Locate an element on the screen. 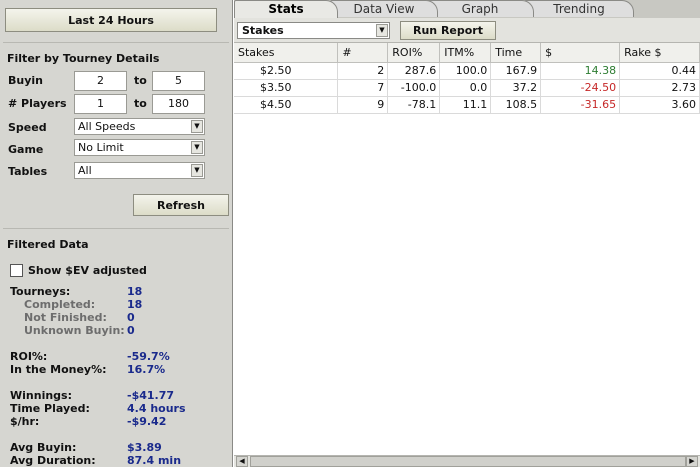  table-cell: -31.65 is located at coordinates (580, 105).